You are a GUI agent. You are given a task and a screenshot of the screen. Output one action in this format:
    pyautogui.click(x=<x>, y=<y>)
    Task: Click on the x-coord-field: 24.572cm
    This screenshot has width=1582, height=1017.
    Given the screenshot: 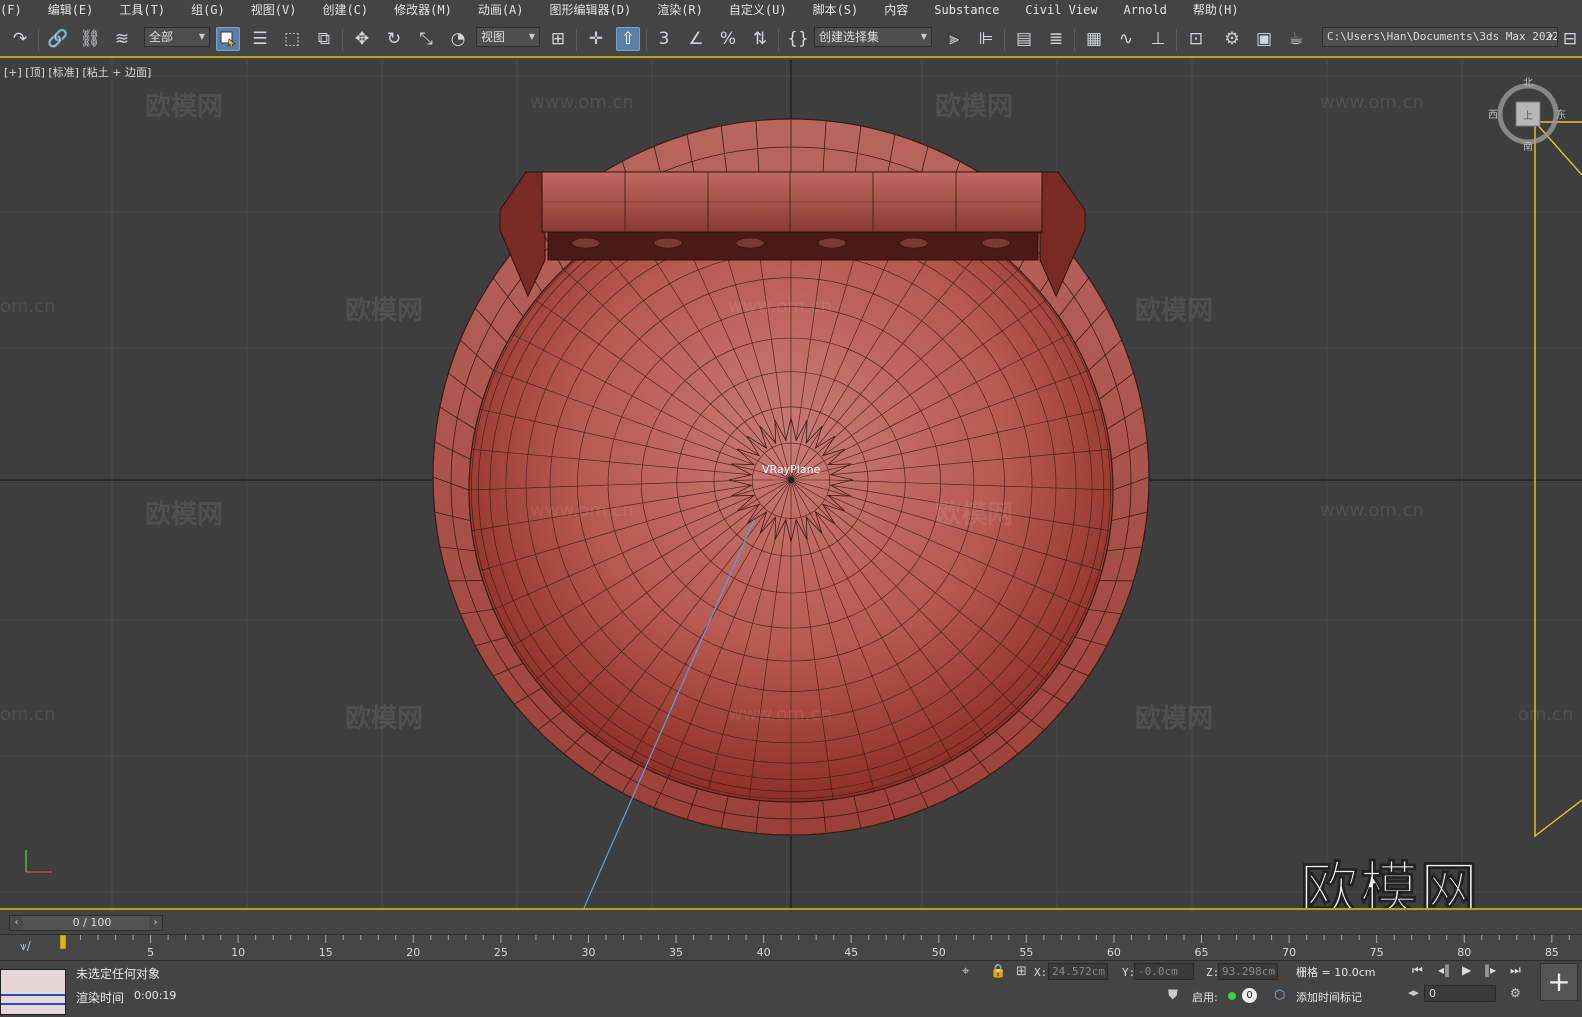 What is the action you would take?
    pyautogui.click(x=1078, y=971)
    